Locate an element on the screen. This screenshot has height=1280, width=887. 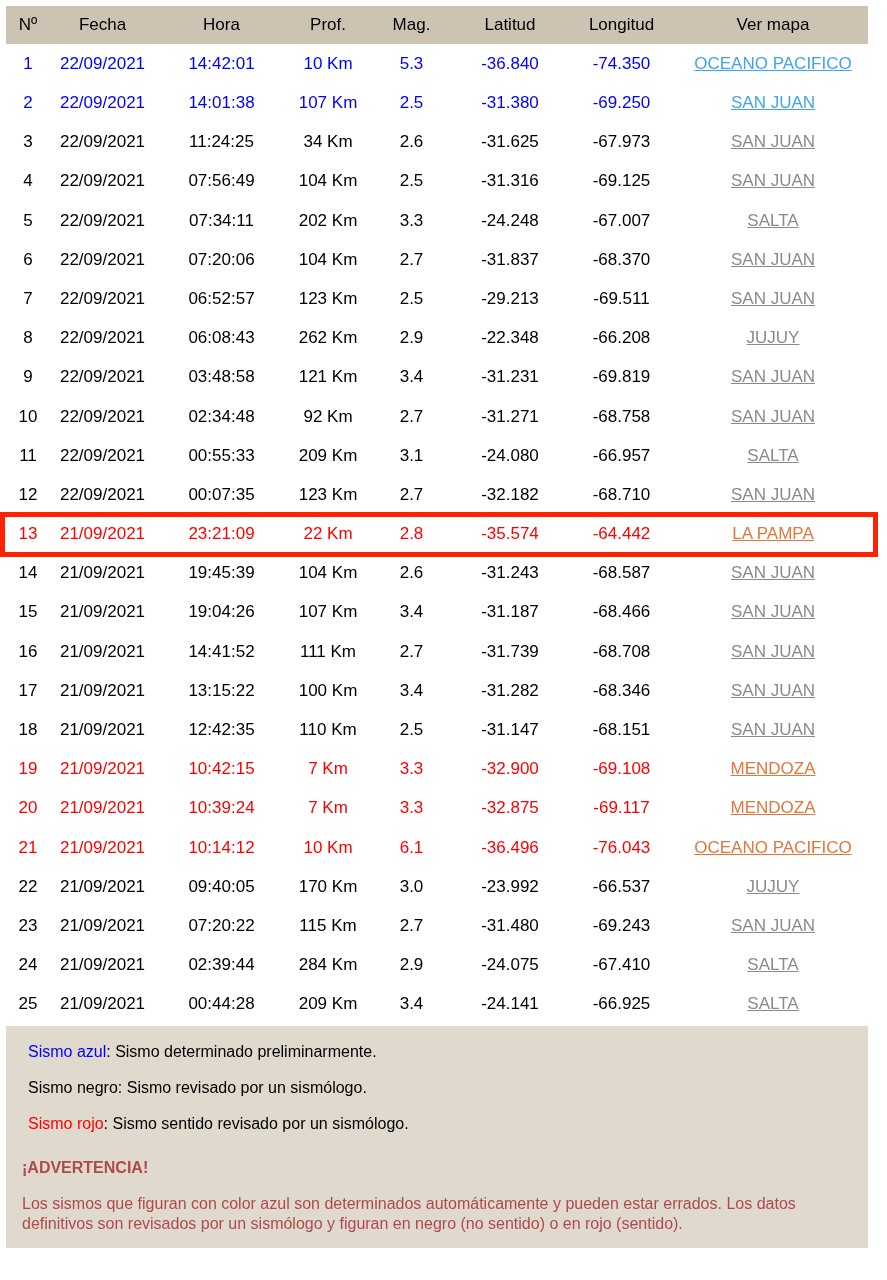
column-header: Fecha is located at coordinates (102, 25).